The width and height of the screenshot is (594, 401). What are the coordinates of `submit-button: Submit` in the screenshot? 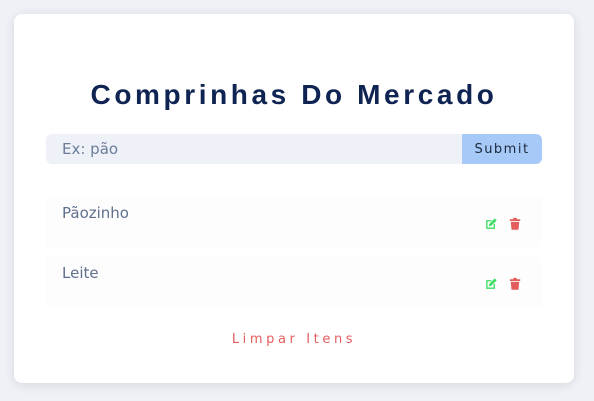 It's located at (502, 149).